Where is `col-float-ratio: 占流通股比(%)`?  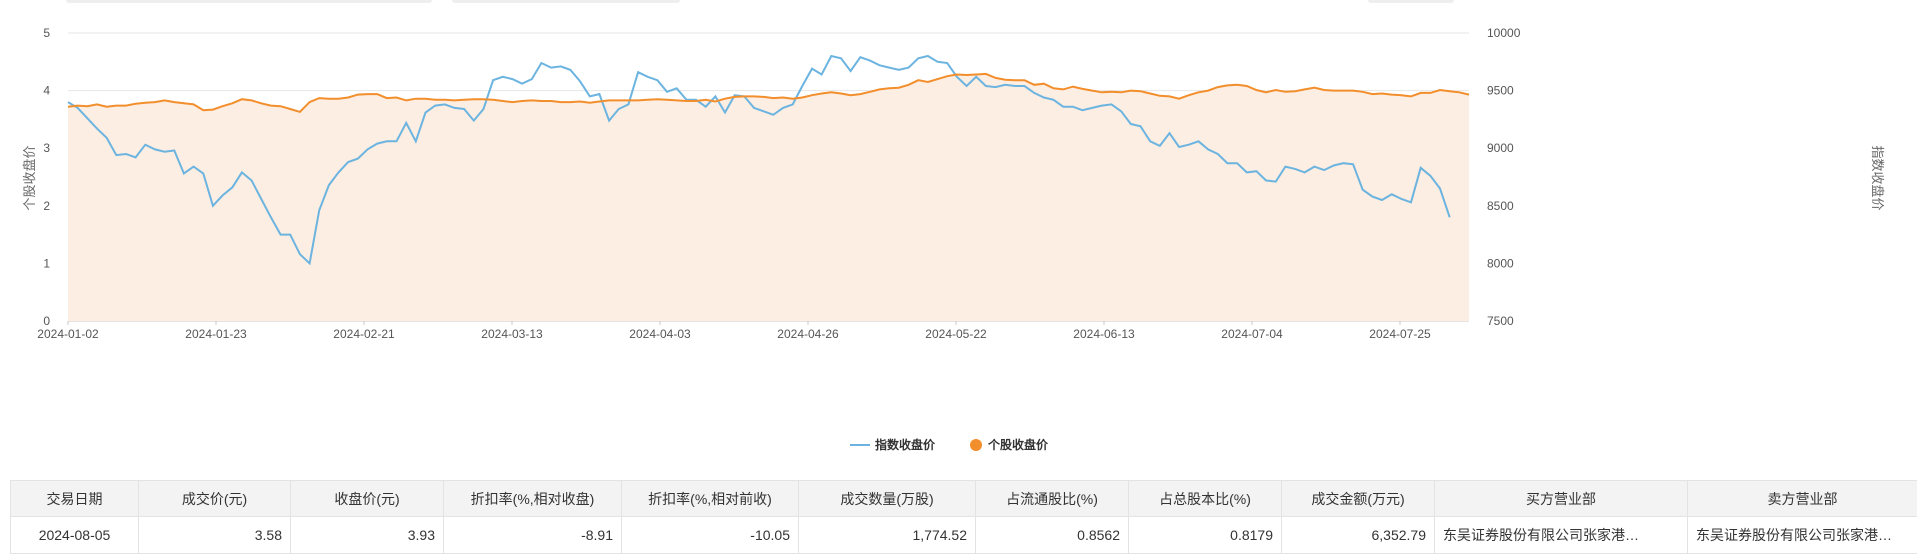
col-float-ratio: 占流通股比(%) is located at coordinates (1052, 498).